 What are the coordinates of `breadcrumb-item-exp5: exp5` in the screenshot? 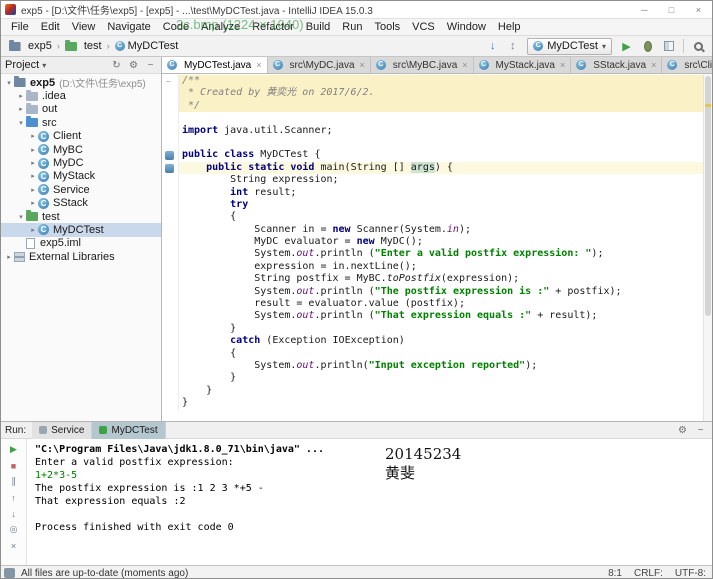 It's located at (30, 45).